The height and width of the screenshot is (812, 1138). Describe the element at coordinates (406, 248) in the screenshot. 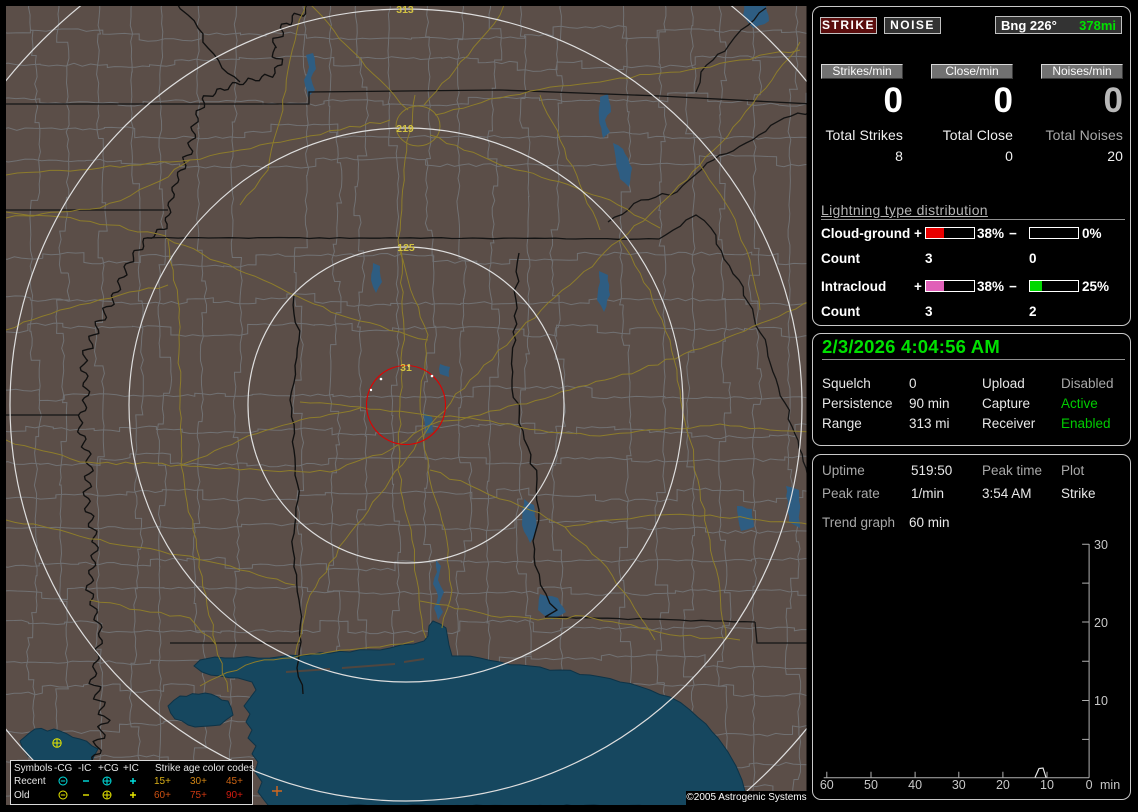

I see `svg-text: 125` at that location.